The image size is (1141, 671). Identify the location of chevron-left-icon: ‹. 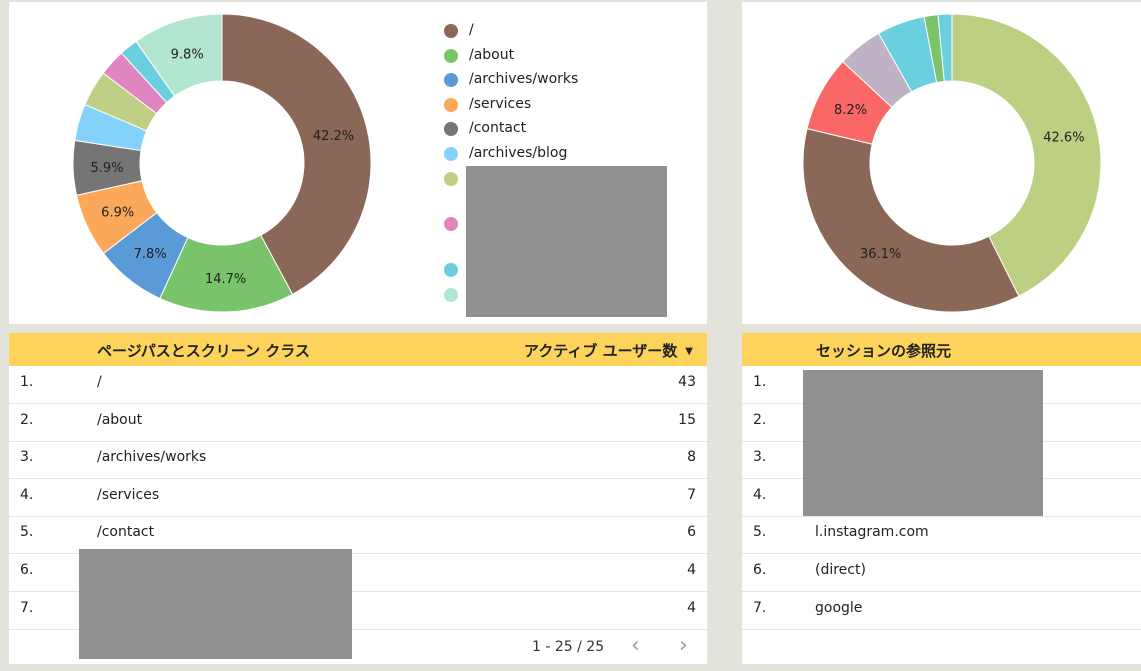
(635, 645).